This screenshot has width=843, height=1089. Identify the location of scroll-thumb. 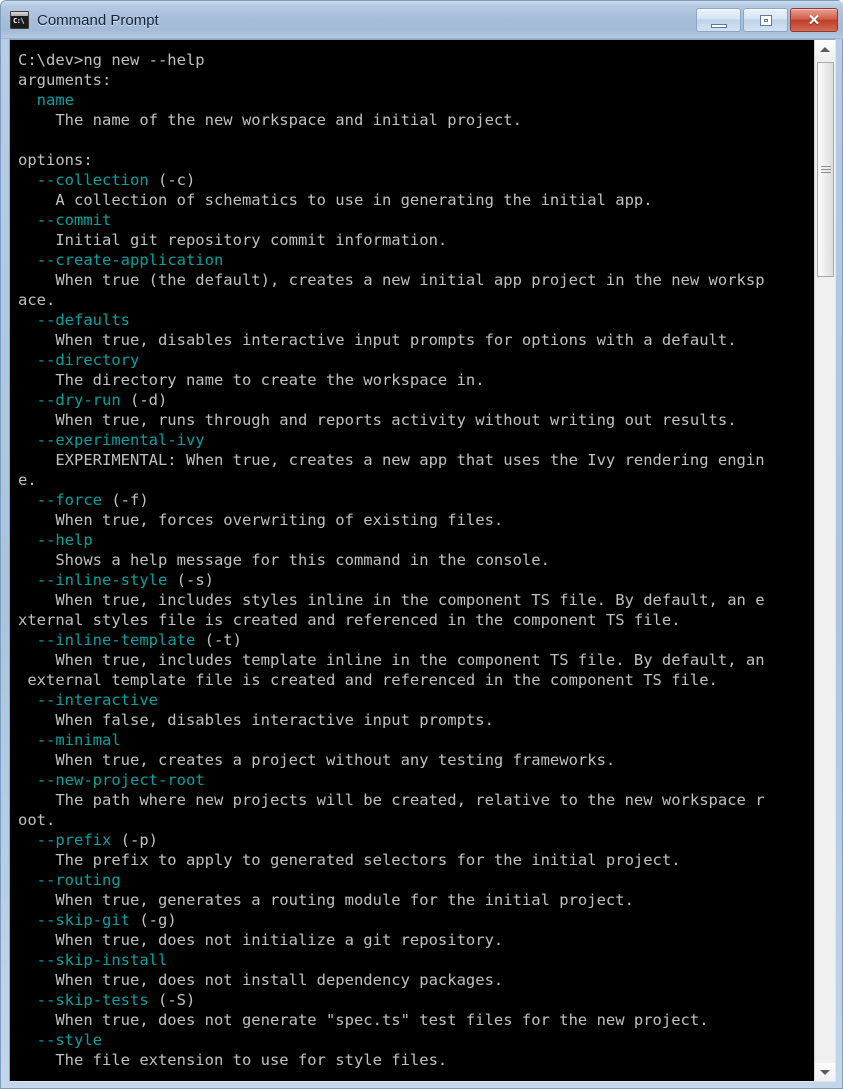
(825, 169).